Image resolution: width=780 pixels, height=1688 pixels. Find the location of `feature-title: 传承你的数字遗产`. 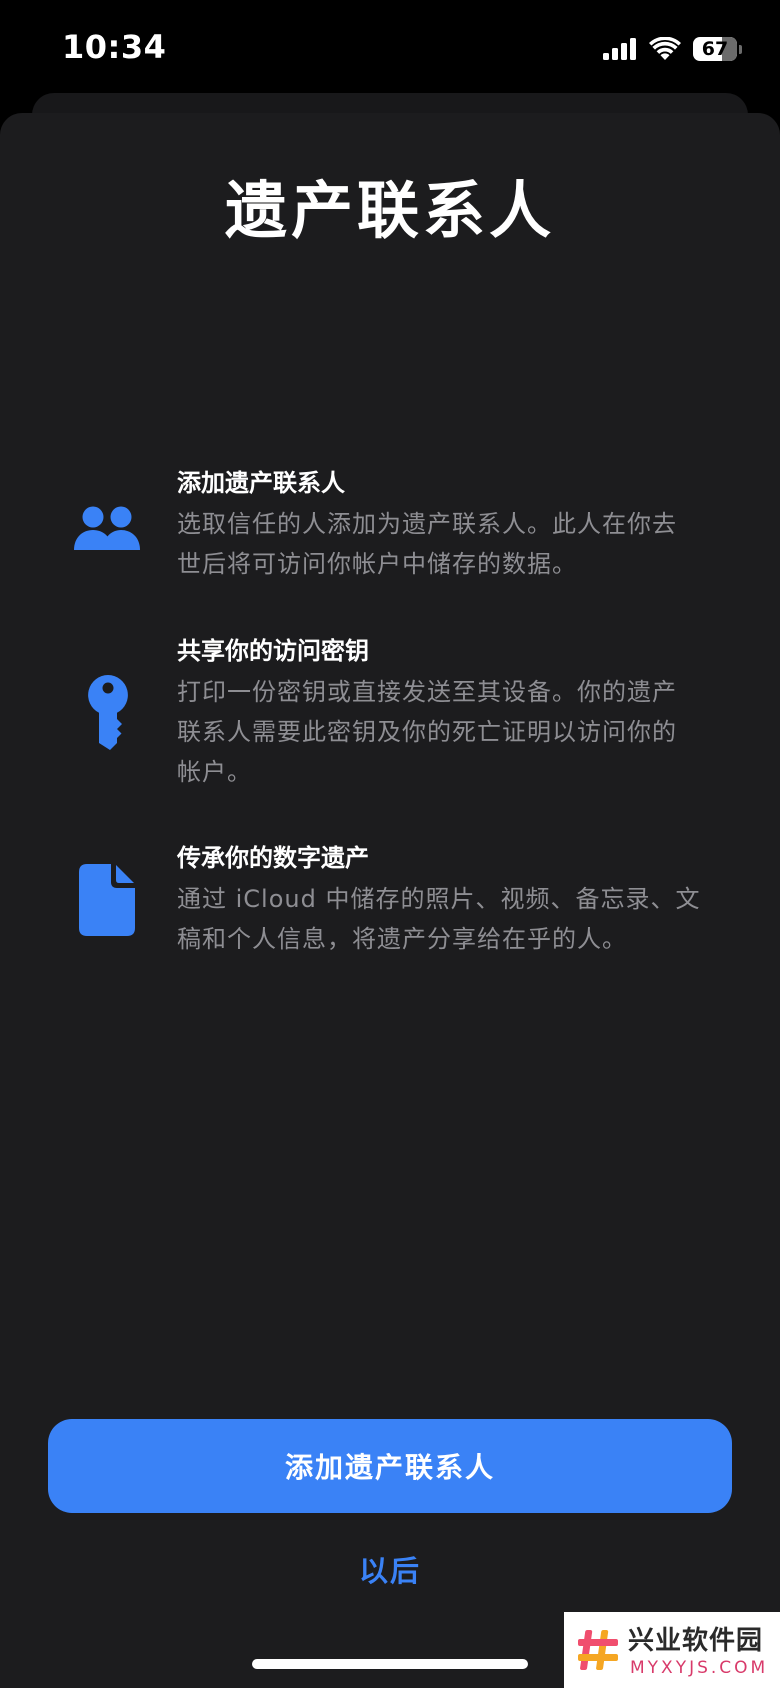

feature-title: 传承你的数字遗产 is located at coordinates (273, 858).